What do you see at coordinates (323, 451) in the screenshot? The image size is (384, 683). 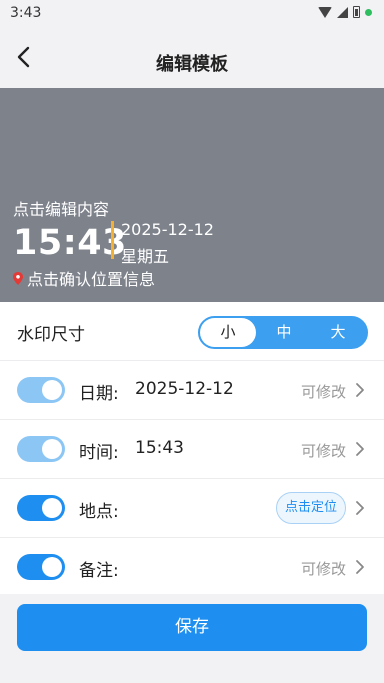 I see `time-edit-hint: 可修改` at bounding box center [323, 451].